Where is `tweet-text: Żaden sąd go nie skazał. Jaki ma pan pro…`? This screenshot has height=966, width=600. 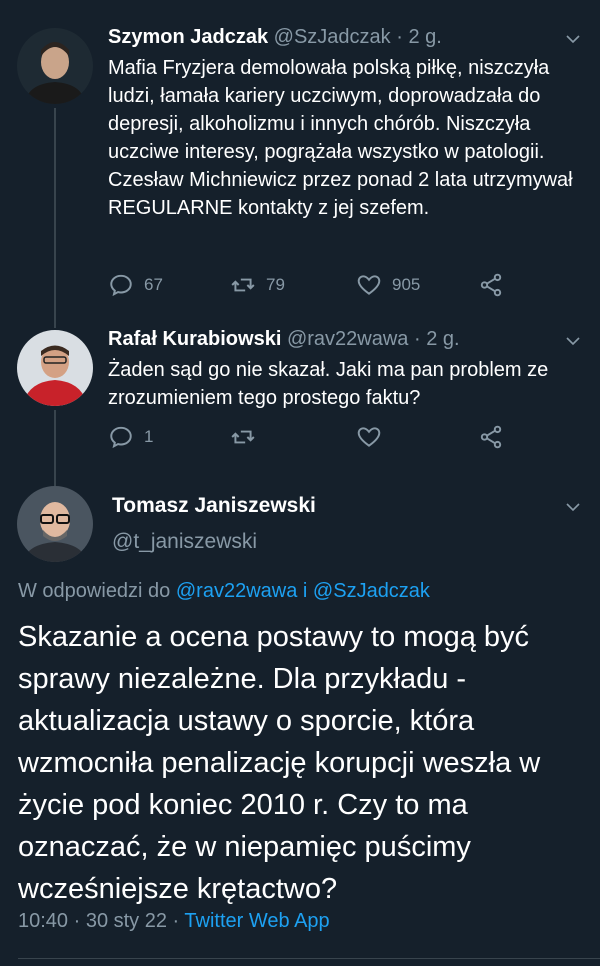 tweet-text: Żaden sąd go nie skazał. Jaki ma pan pro… is located at coordinates (328, 384).